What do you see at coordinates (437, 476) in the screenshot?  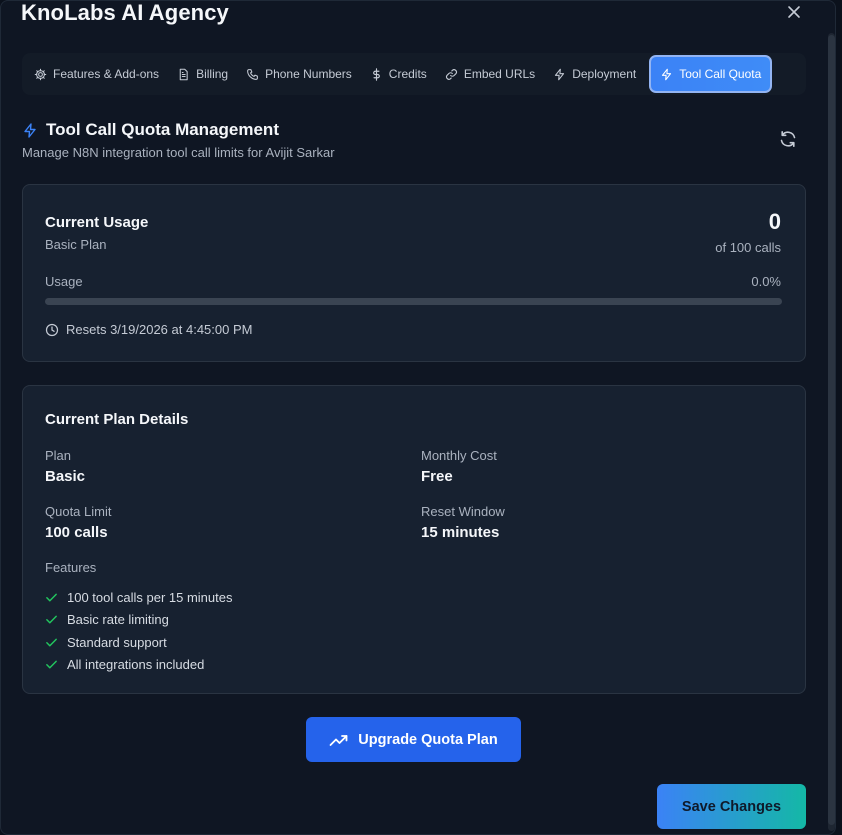 I see `monthly-cost-value: Free` at bounding box center [437, 476].